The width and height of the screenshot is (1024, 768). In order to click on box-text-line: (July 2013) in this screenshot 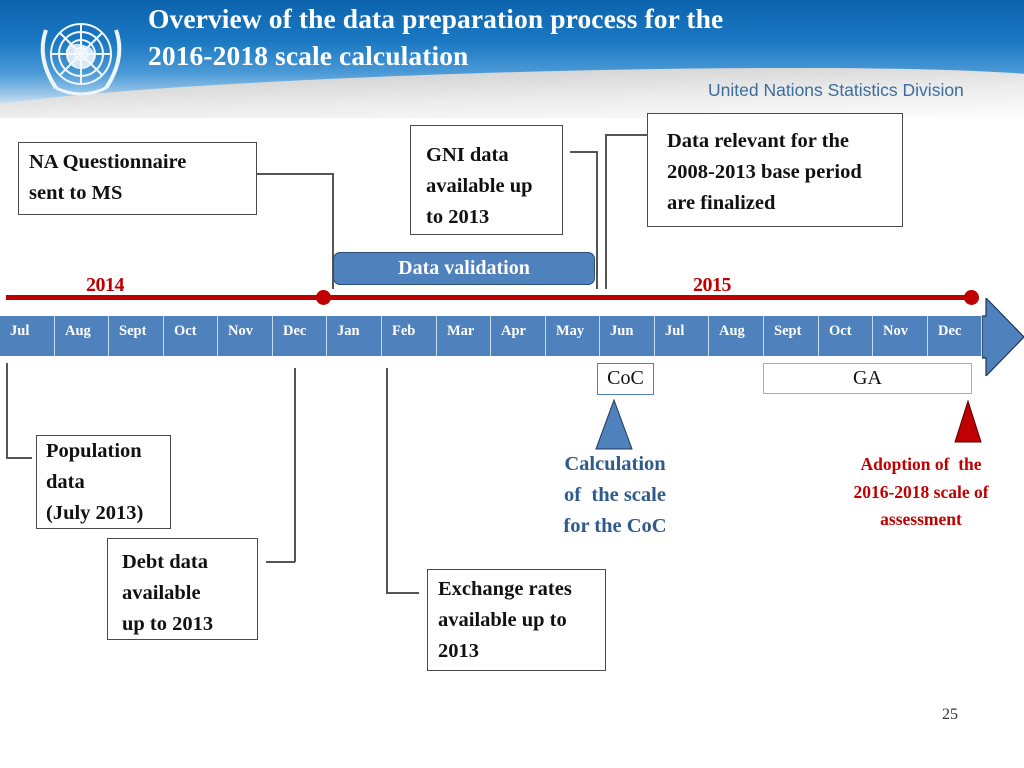, I will do `click(95, 513)`.